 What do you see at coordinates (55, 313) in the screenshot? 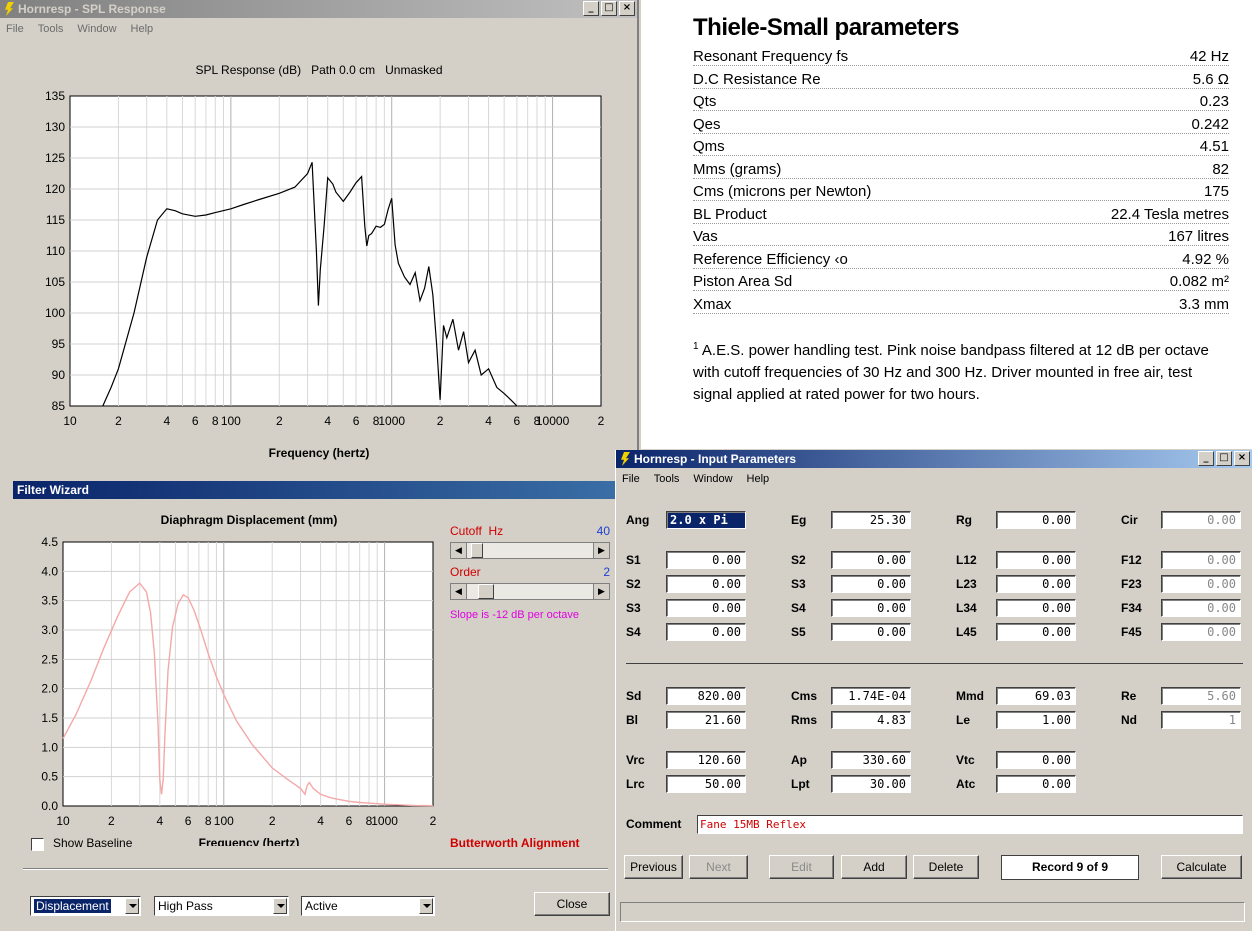
I see `y-tick-label: 100` at bounding box center [55, 313].